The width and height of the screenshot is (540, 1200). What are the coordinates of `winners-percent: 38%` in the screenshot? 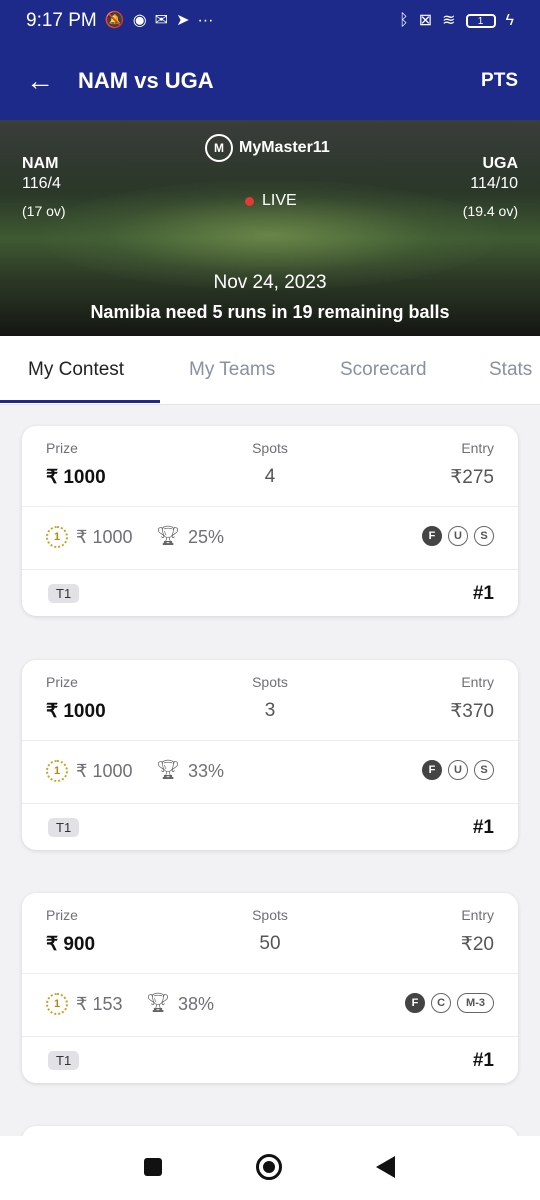 It's located at (196, 1004).